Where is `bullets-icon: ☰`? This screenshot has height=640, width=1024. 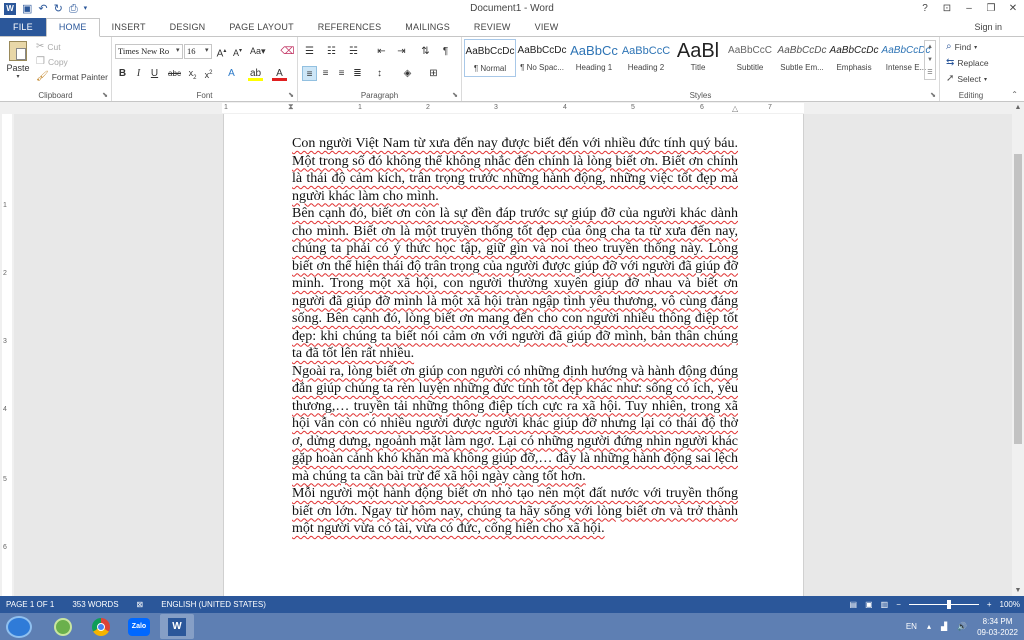
bullets-icon: ☰ is located at coordinates (309, 51).